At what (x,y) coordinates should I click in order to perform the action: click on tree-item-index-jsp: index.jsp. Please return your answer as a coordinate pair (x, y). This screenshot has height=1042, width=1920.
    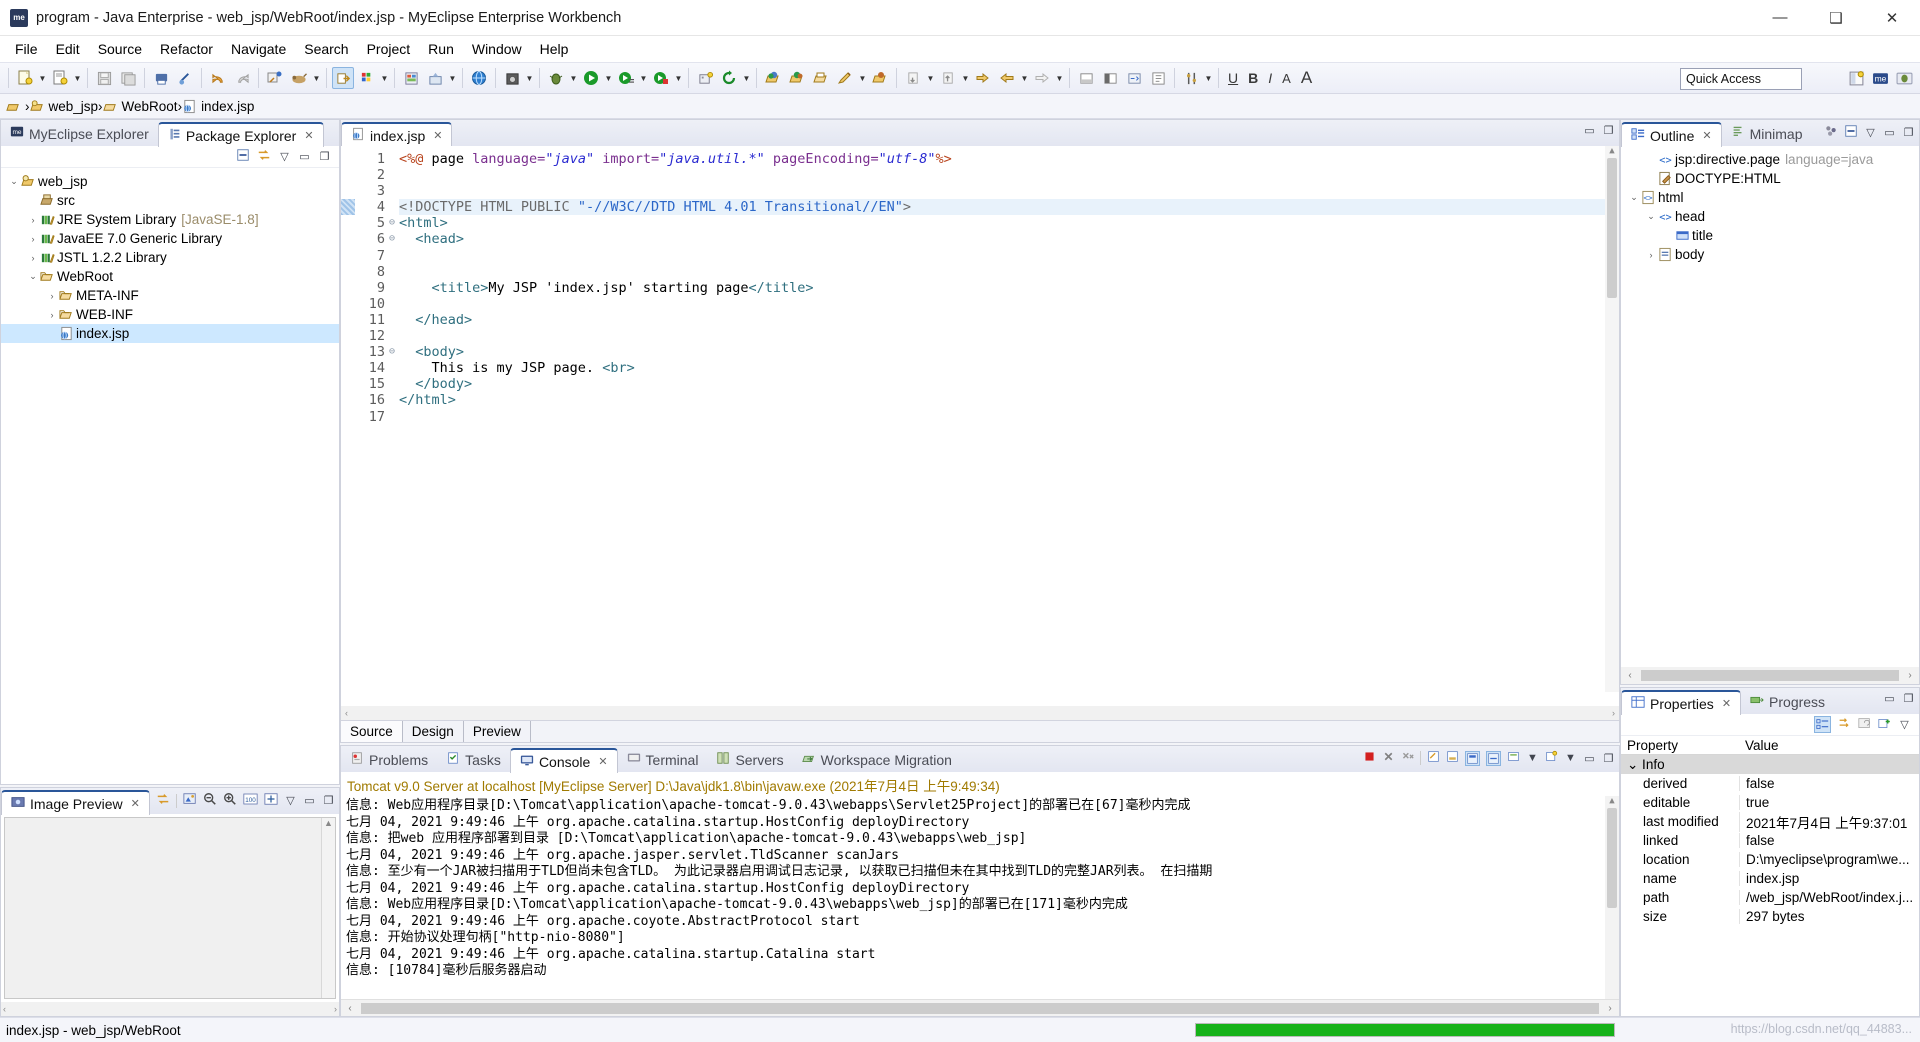
    Looking at the image, I should click on (170, 333).